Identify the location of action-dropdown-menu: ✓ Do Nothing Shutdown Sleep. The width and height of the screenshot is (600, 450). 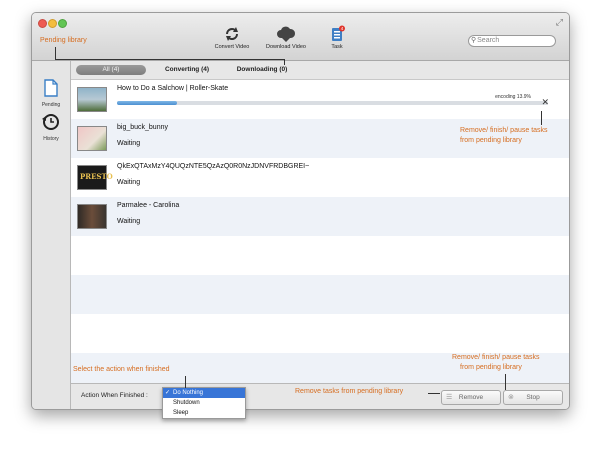
(204, 403).